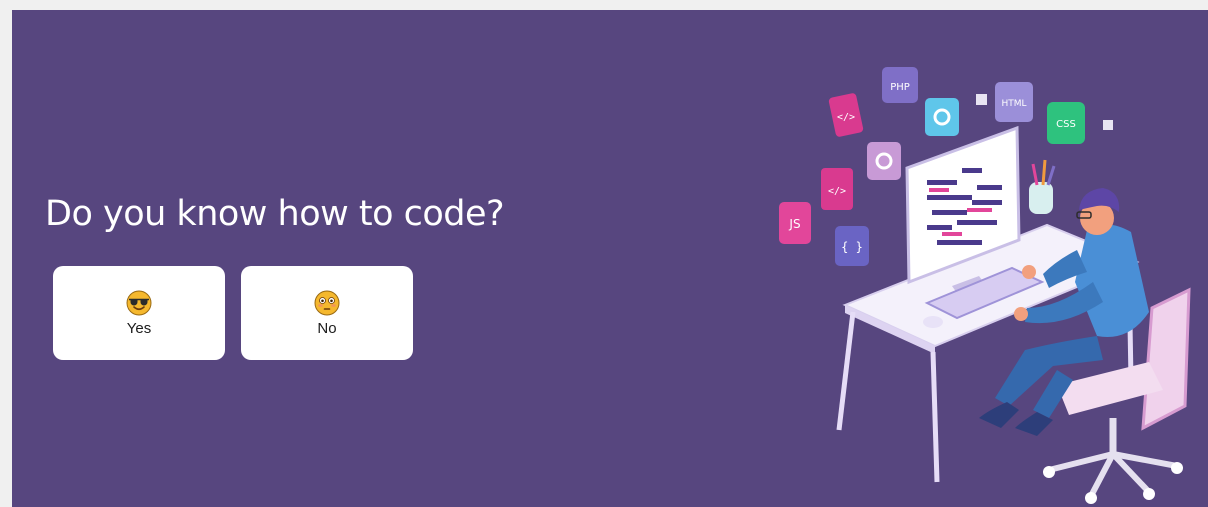 This screenshot has height=507, width=1208. I want to click on sunglasses-face-icon, so click(139, 302).